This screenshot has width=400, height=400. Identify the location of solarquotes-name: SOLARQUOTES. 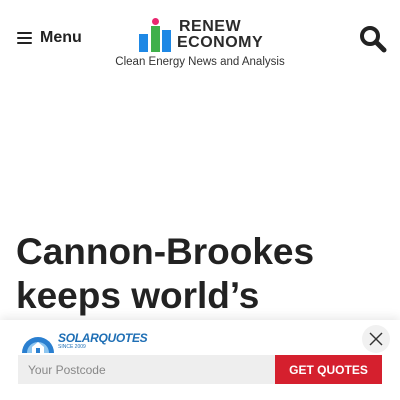
(103, 338).